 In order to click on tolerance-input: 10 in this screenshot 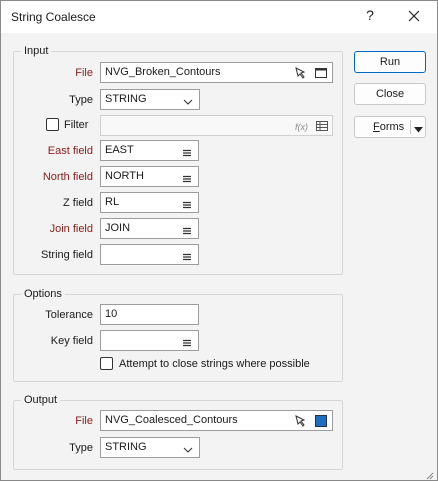, I will do `click(149, 314)`.